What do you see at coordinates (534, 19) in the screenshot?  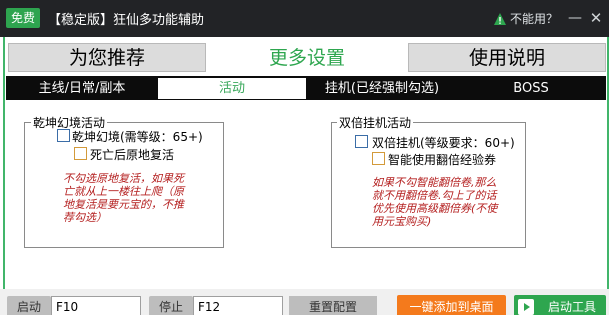 I see `help-link-label: 不能用？` at bounding box center [534, 19].